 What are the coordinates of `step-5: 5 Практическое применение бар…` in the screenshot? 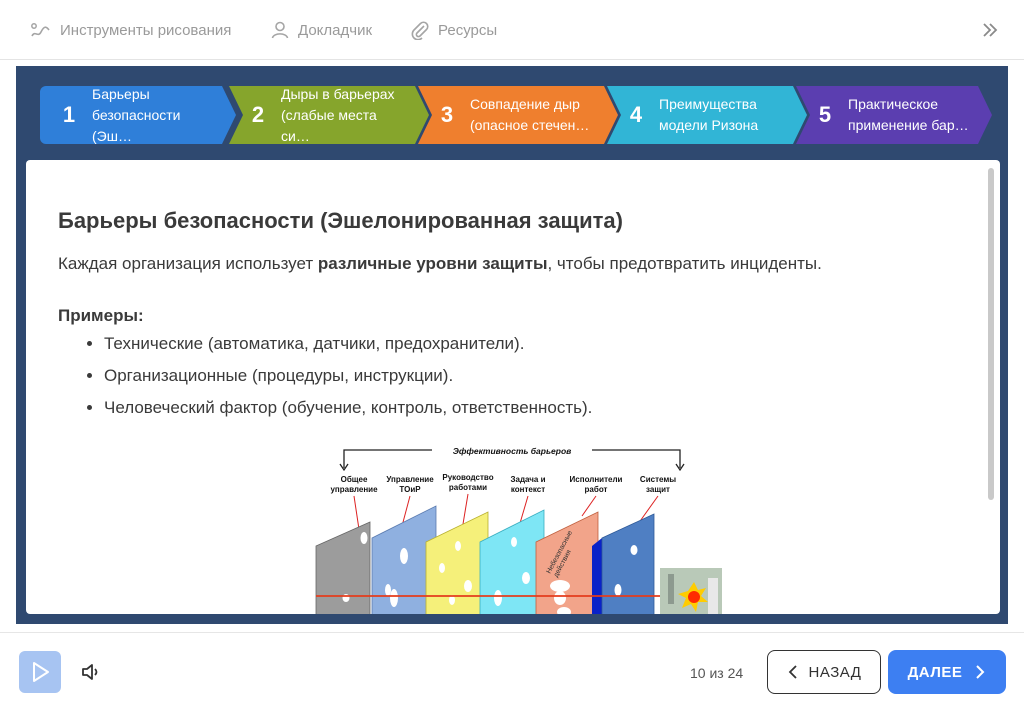 It's located at (894, 115).